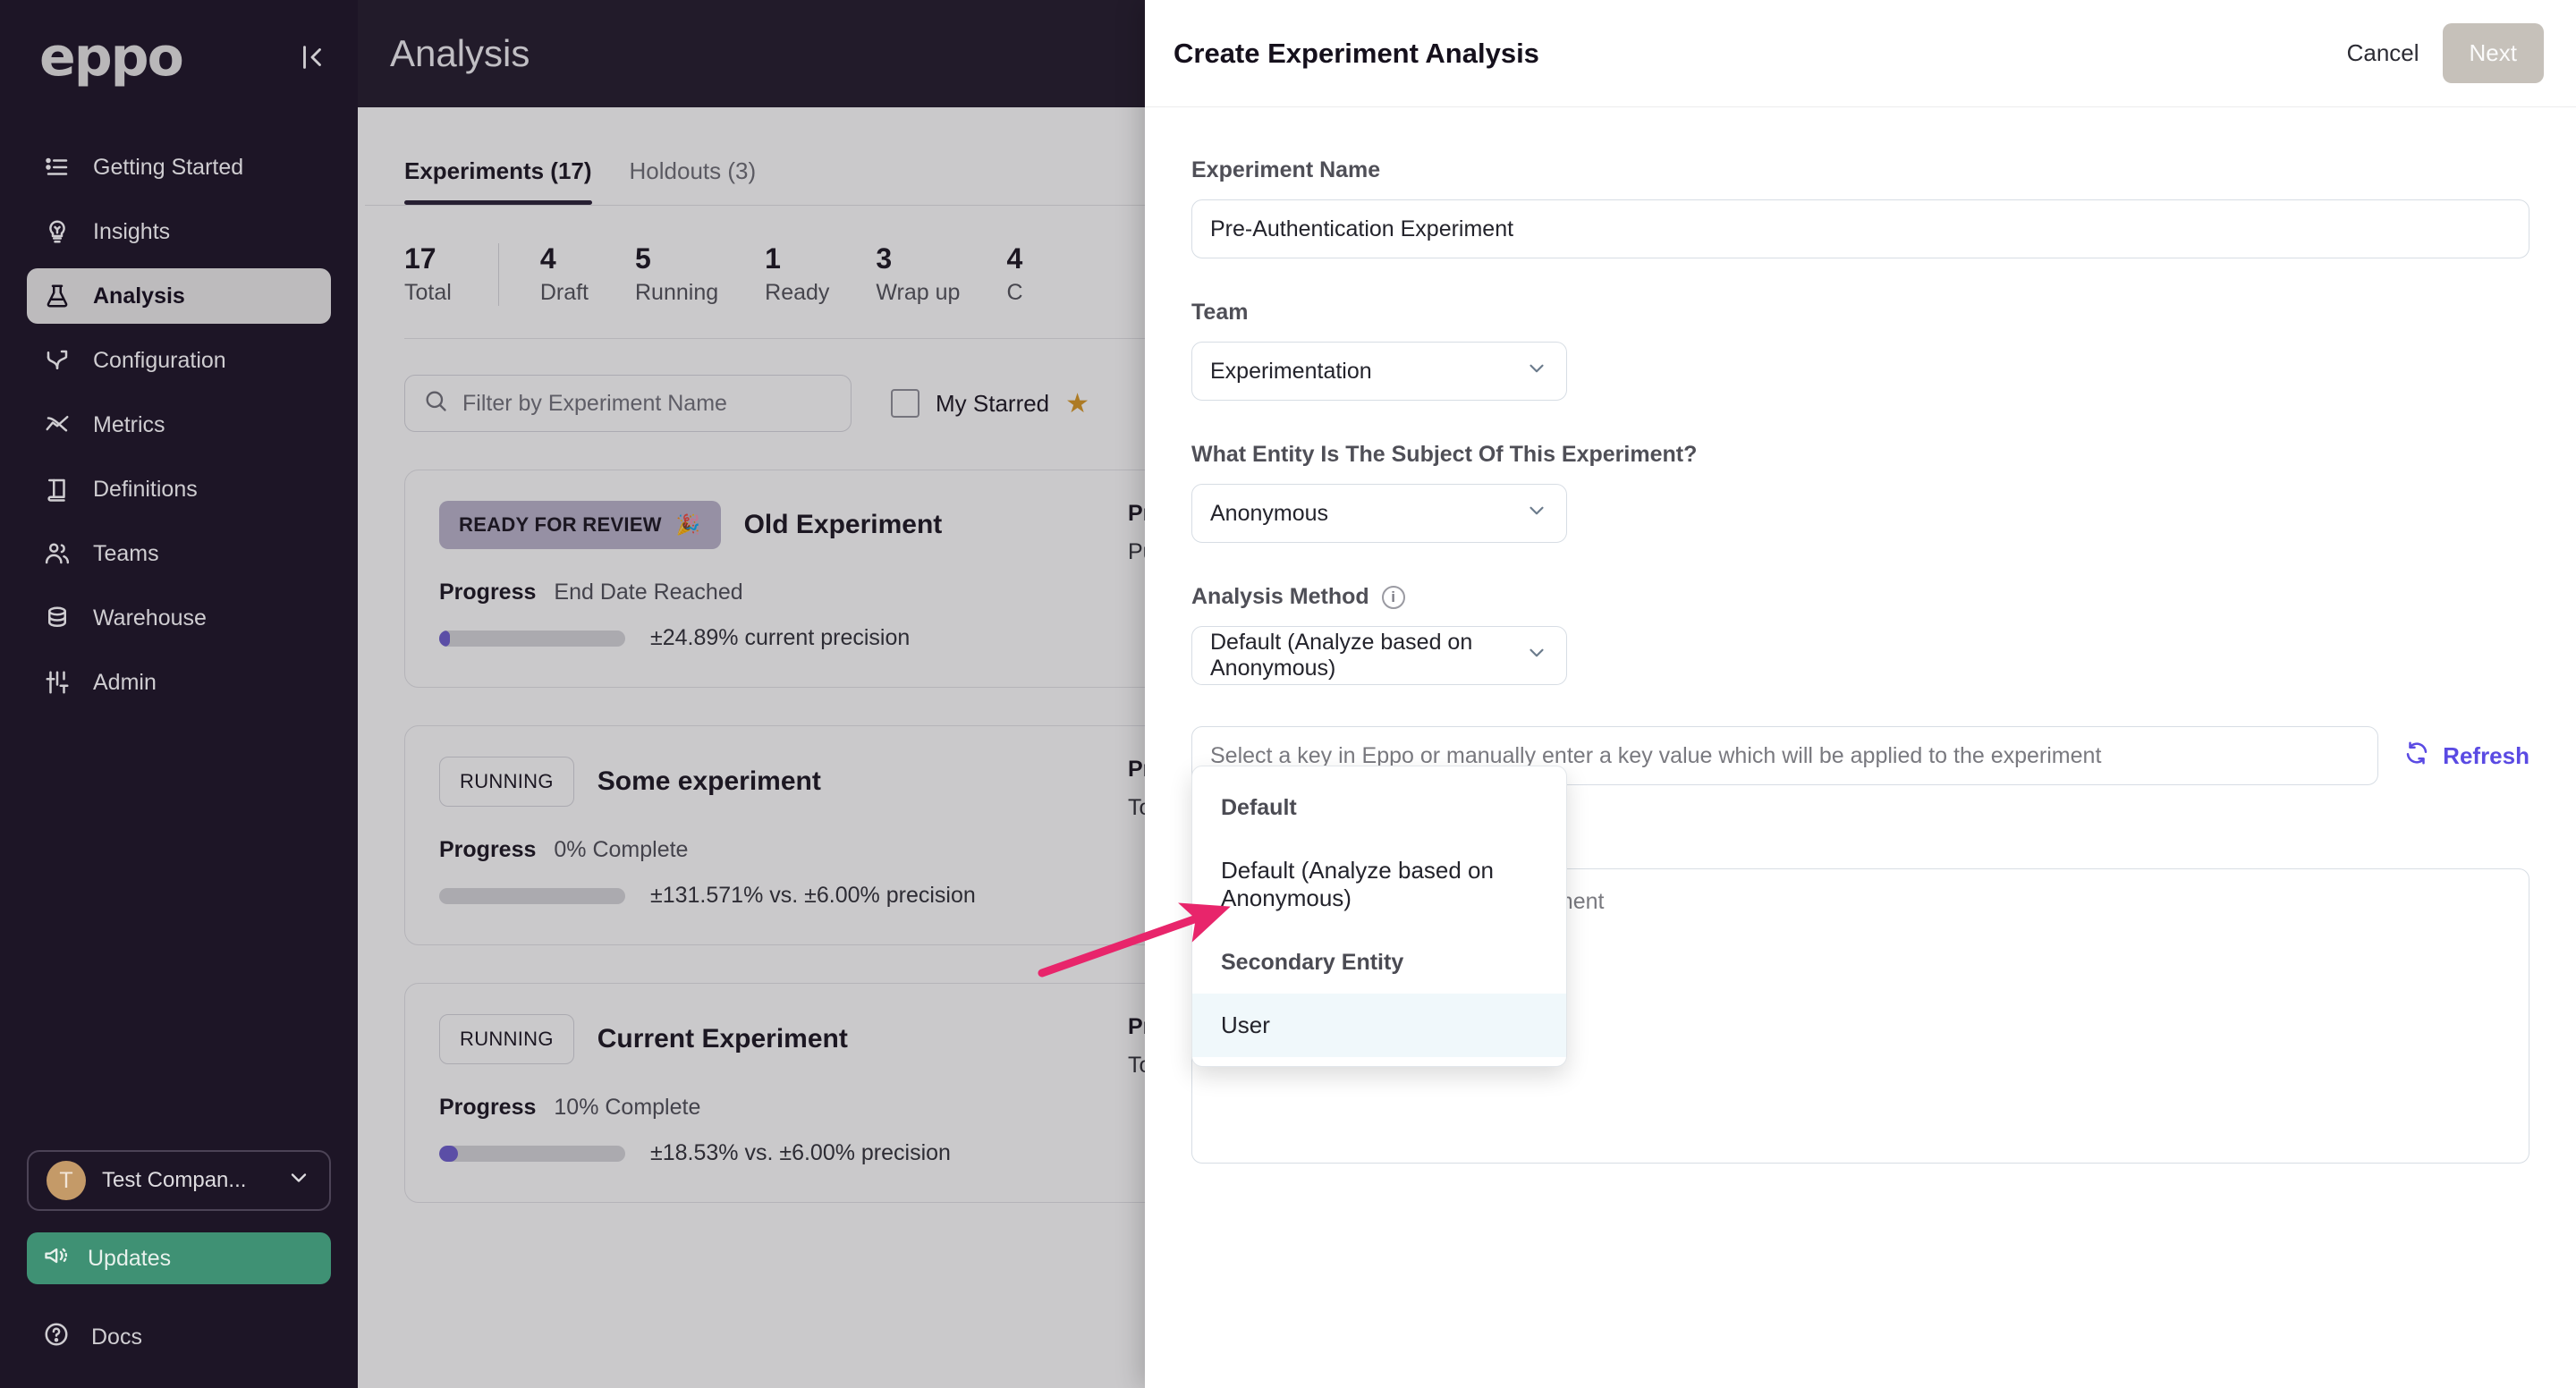 This screenshot has width=2576, height=1388. What do you see at coordinates (1014, 293) in the screenshot?
I see `stat-label: C` at bounding box center [1014, 293].